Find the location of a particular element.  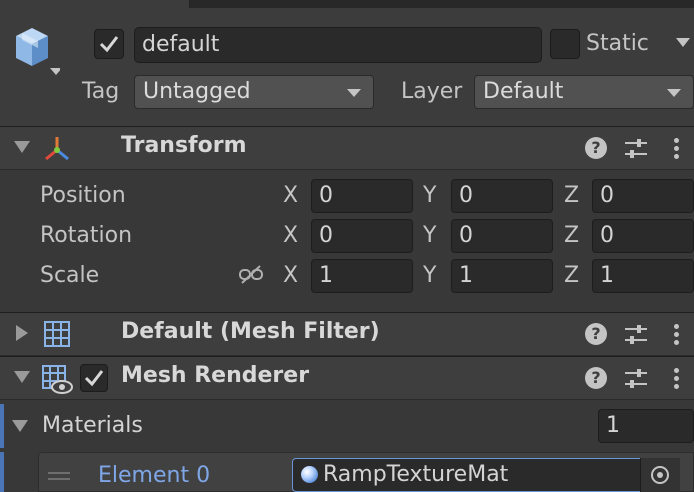

mesh-renderer-enabled-checkbox is located at coordinates (94, 378).